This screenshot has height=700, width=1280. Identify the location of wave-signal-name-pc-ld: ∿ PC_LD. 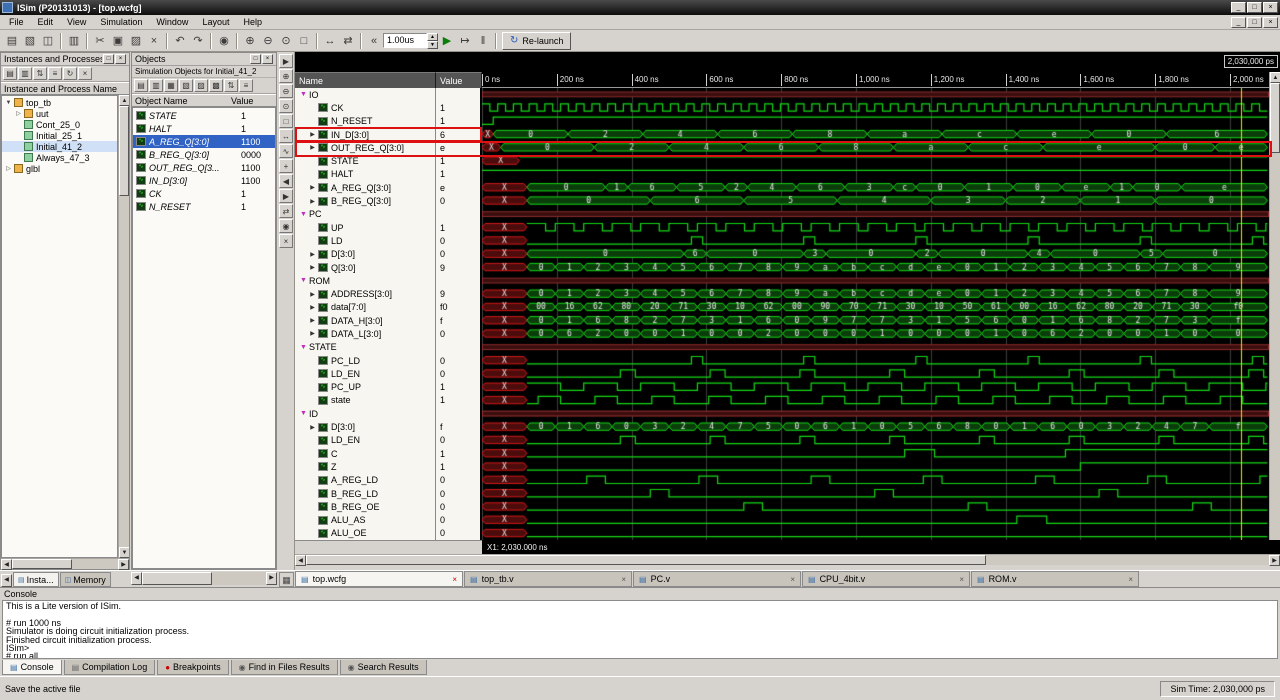
(365, 360).